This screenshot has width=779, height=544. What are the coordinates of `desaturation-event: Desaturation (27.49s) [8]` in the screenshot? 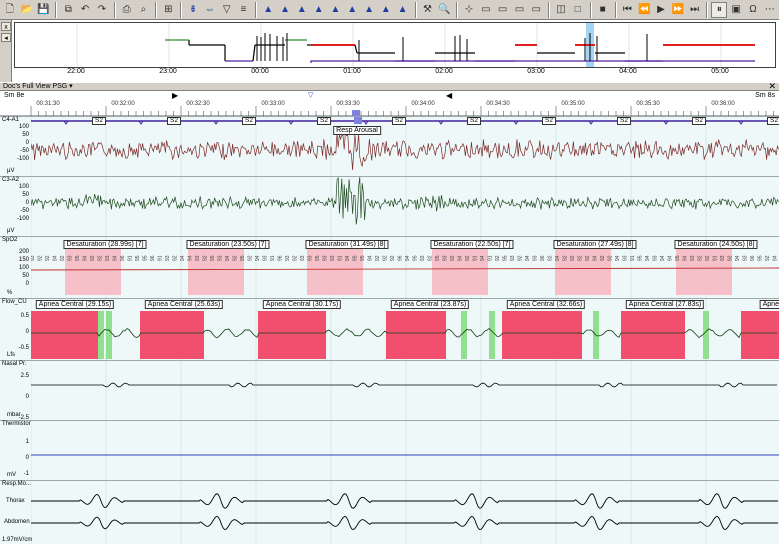 It's located at (595, 244).